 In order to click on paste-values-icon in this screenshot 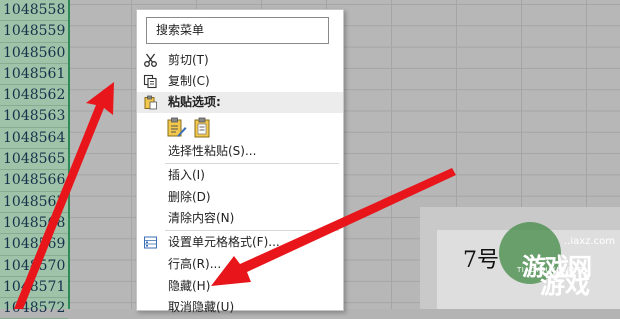, I will do `click(202, 127)`.